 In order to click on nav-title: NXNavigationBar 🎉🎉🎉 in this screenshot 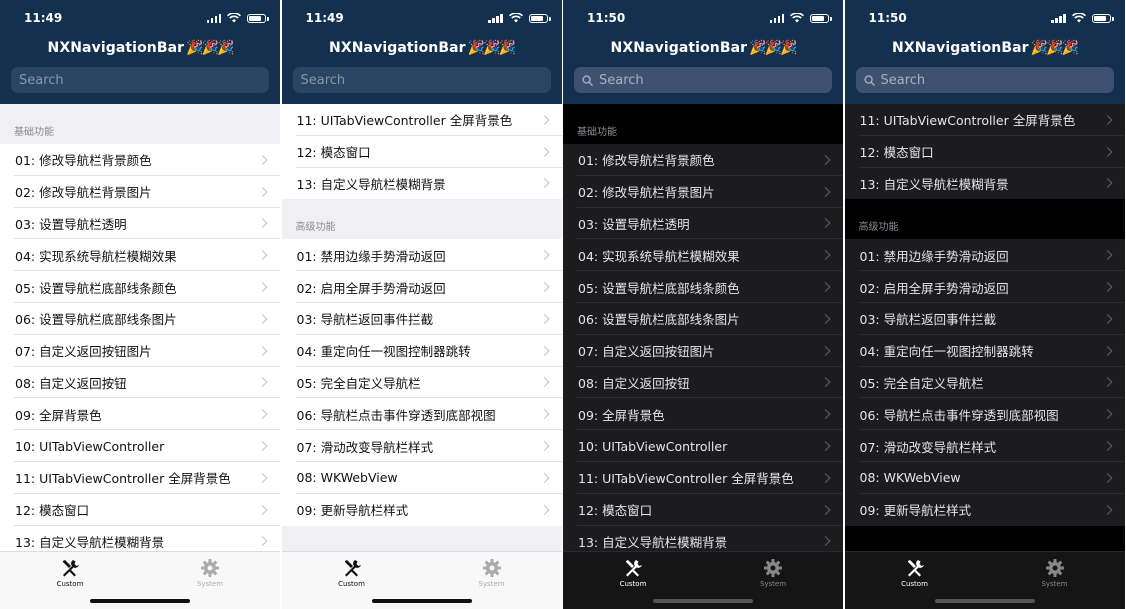, I will do `click(141, 48)`.